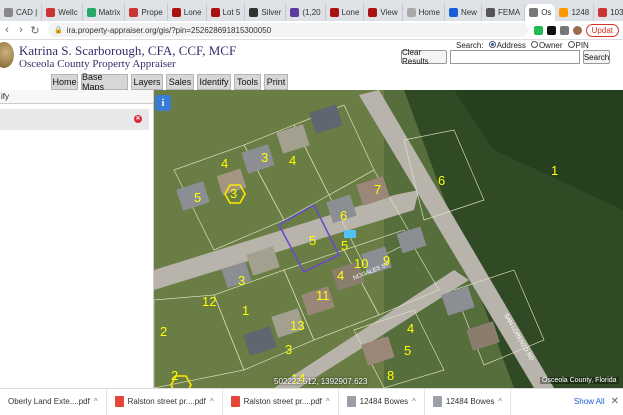 The height and width of the screenshot is (415, 623). I want to click on menu-home: Home, so click(64, 82).